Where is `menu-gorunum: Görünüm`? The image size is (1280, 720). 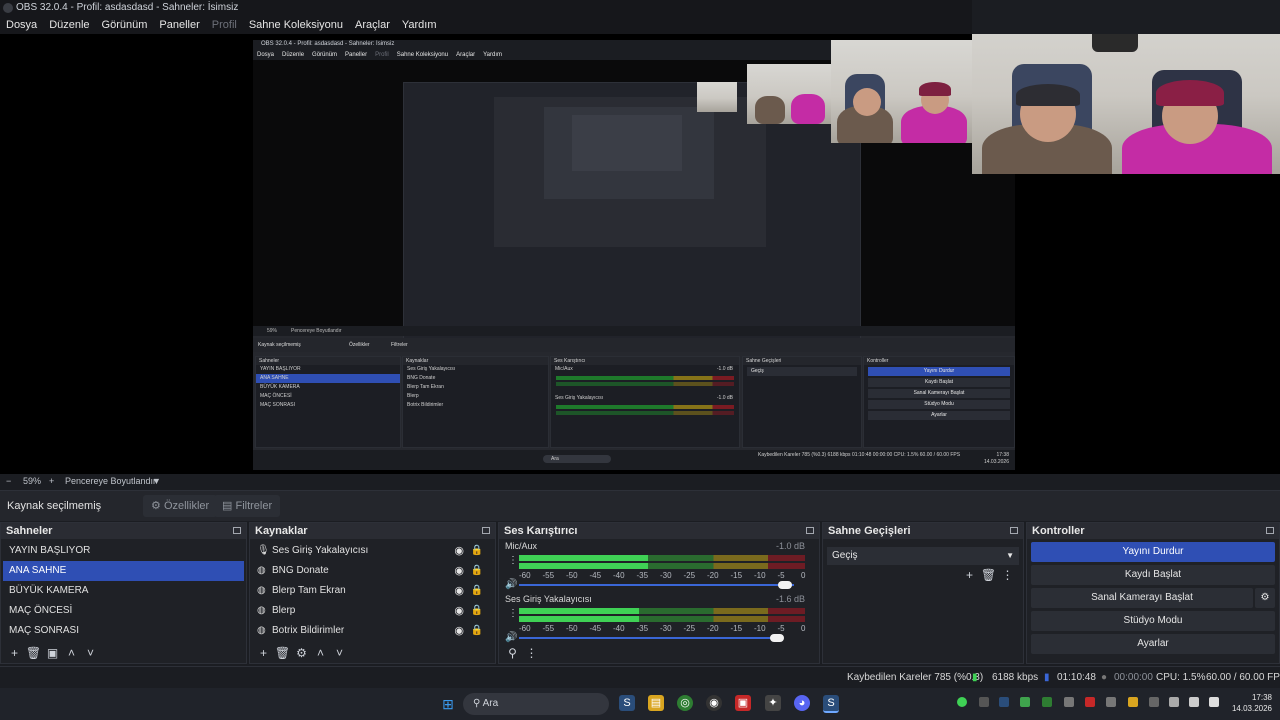
menu-gorunum: Görünüm is located at coordinates (125, 25).